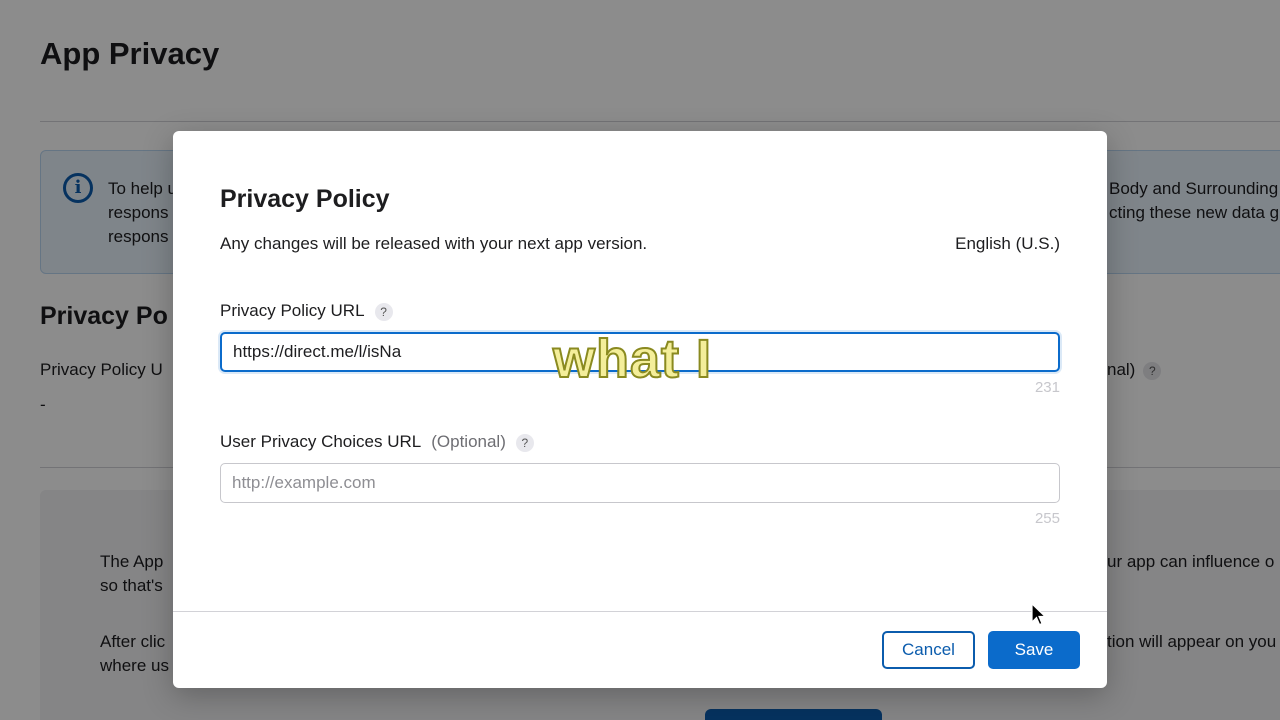 Image resolution: width=1280 pixels, height=720 pixels. What do you see at coordinates (1007, 243) in the screenshot?
I see `language-label: English (U.S.)` at bounding box center [1007, 243].